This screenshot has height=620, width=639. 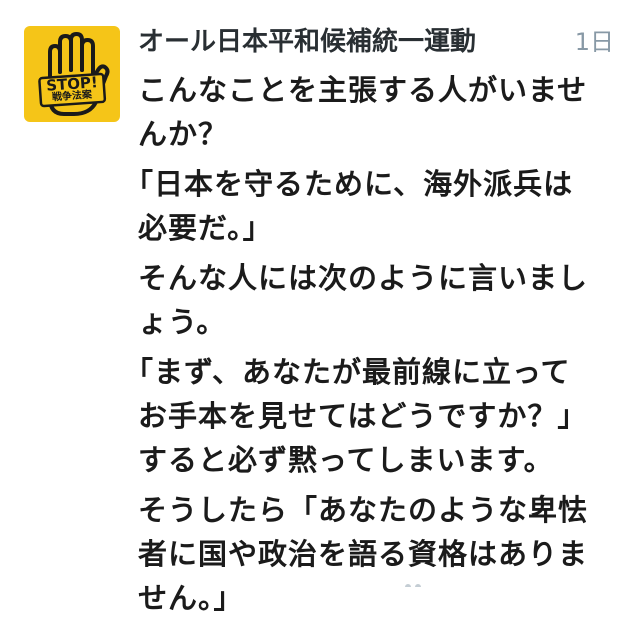 I want to click on tweet-text-line: んか？, so click(x=183, y=134).